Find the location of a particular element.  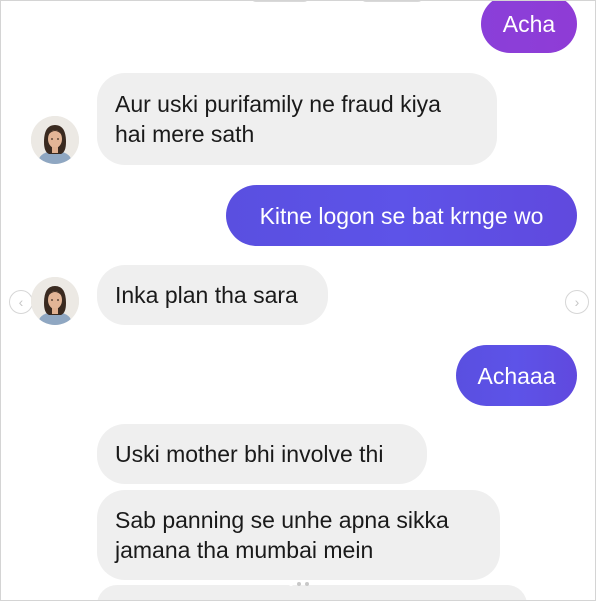

cropped-header-fragment is located at coordinates (391, 2).